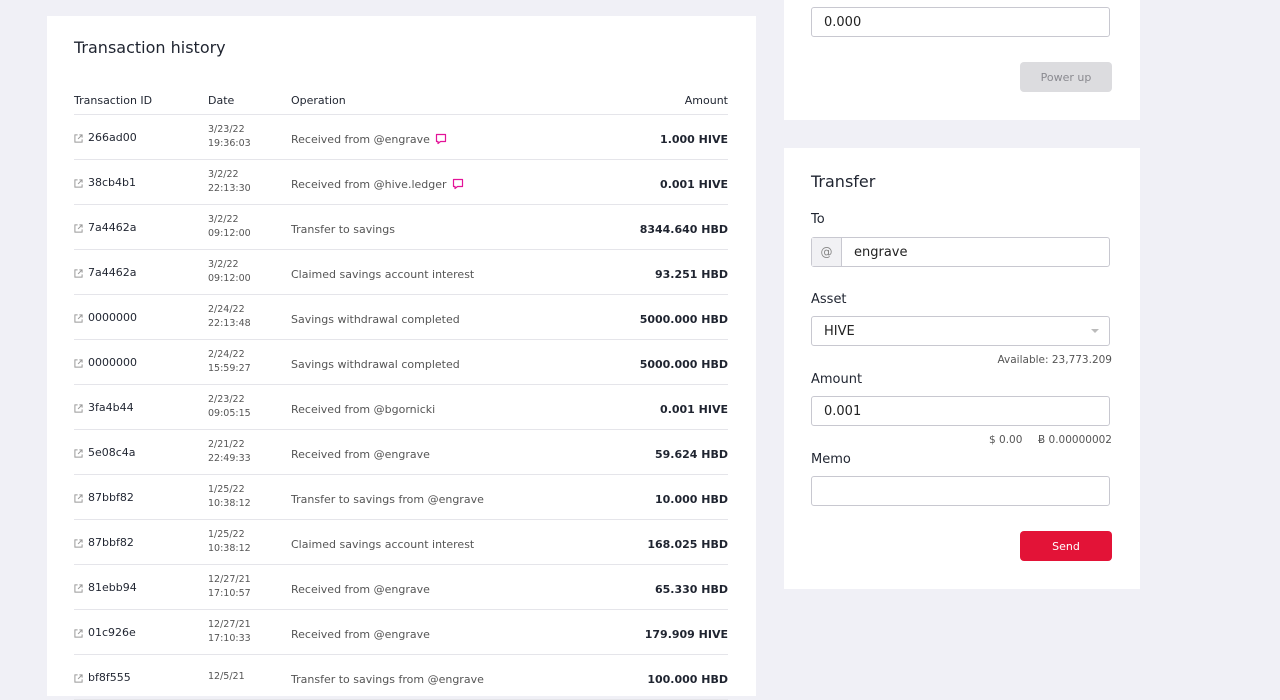 This screenshot has height=700, width=1280. I want to click on transaction-date: 2/24/22, so click(226, 354).